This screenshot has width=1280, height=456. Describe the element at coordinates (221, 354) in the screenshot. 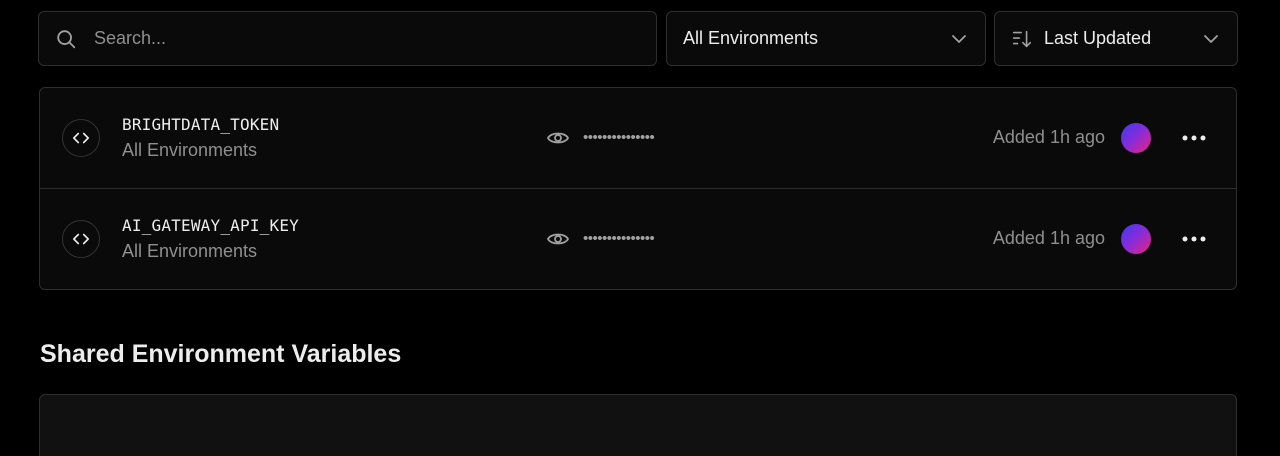

I see `section-title: Shared Environment Variables` at that location.